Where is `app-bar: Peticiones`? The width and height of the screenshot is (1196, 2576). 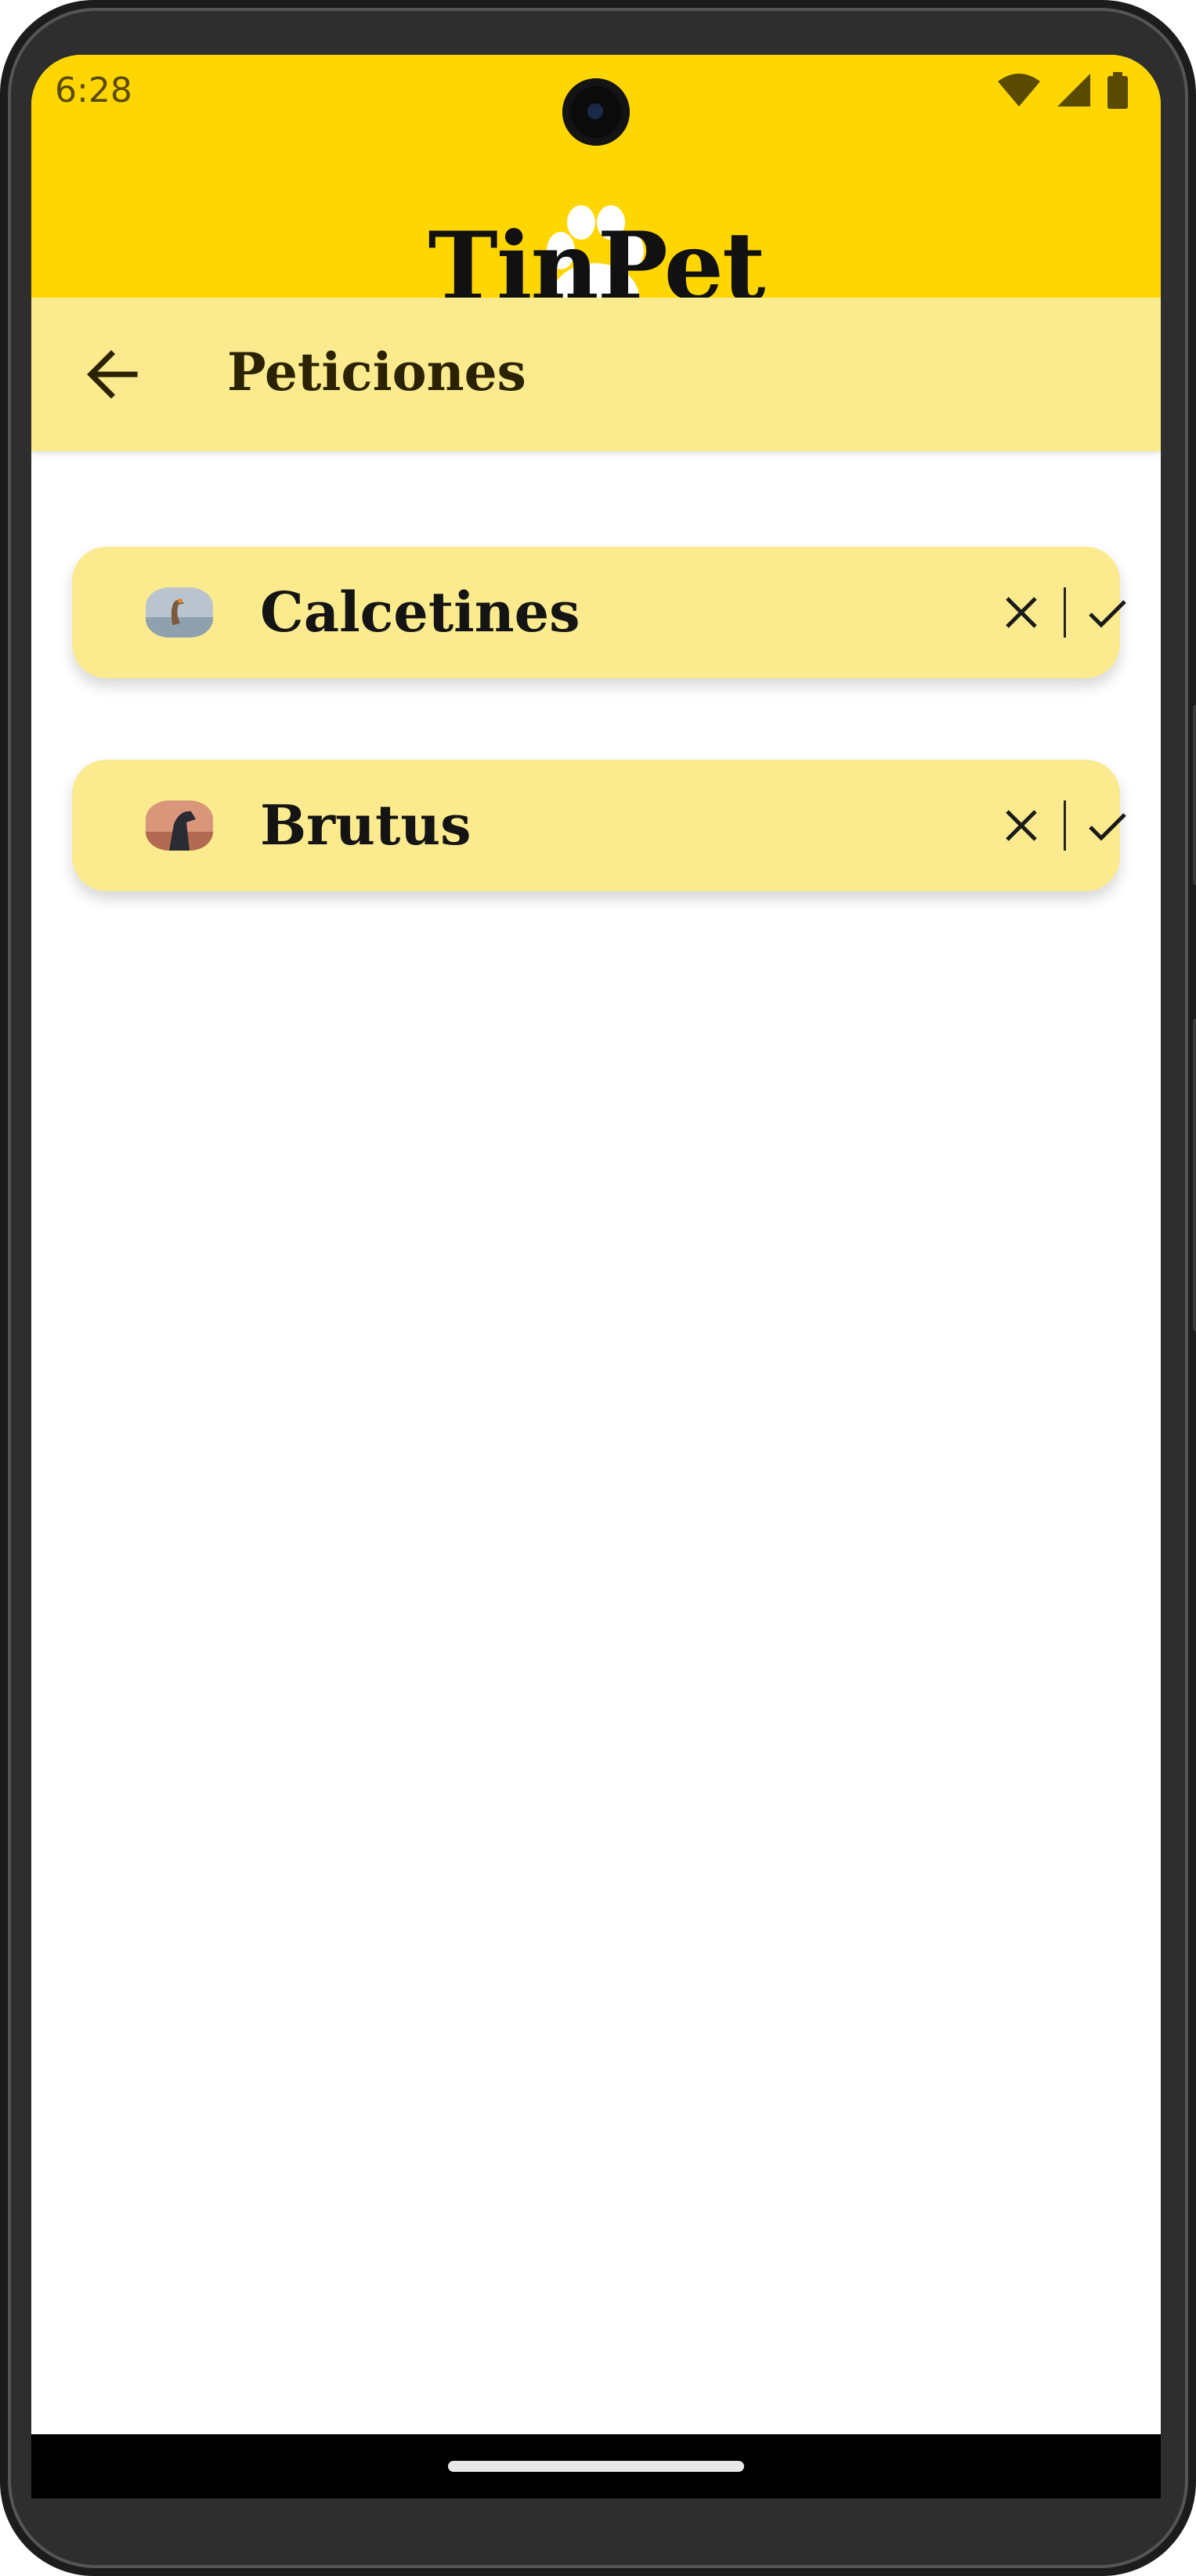 app-bar: Peticiones is located at coordinates (596, 374).